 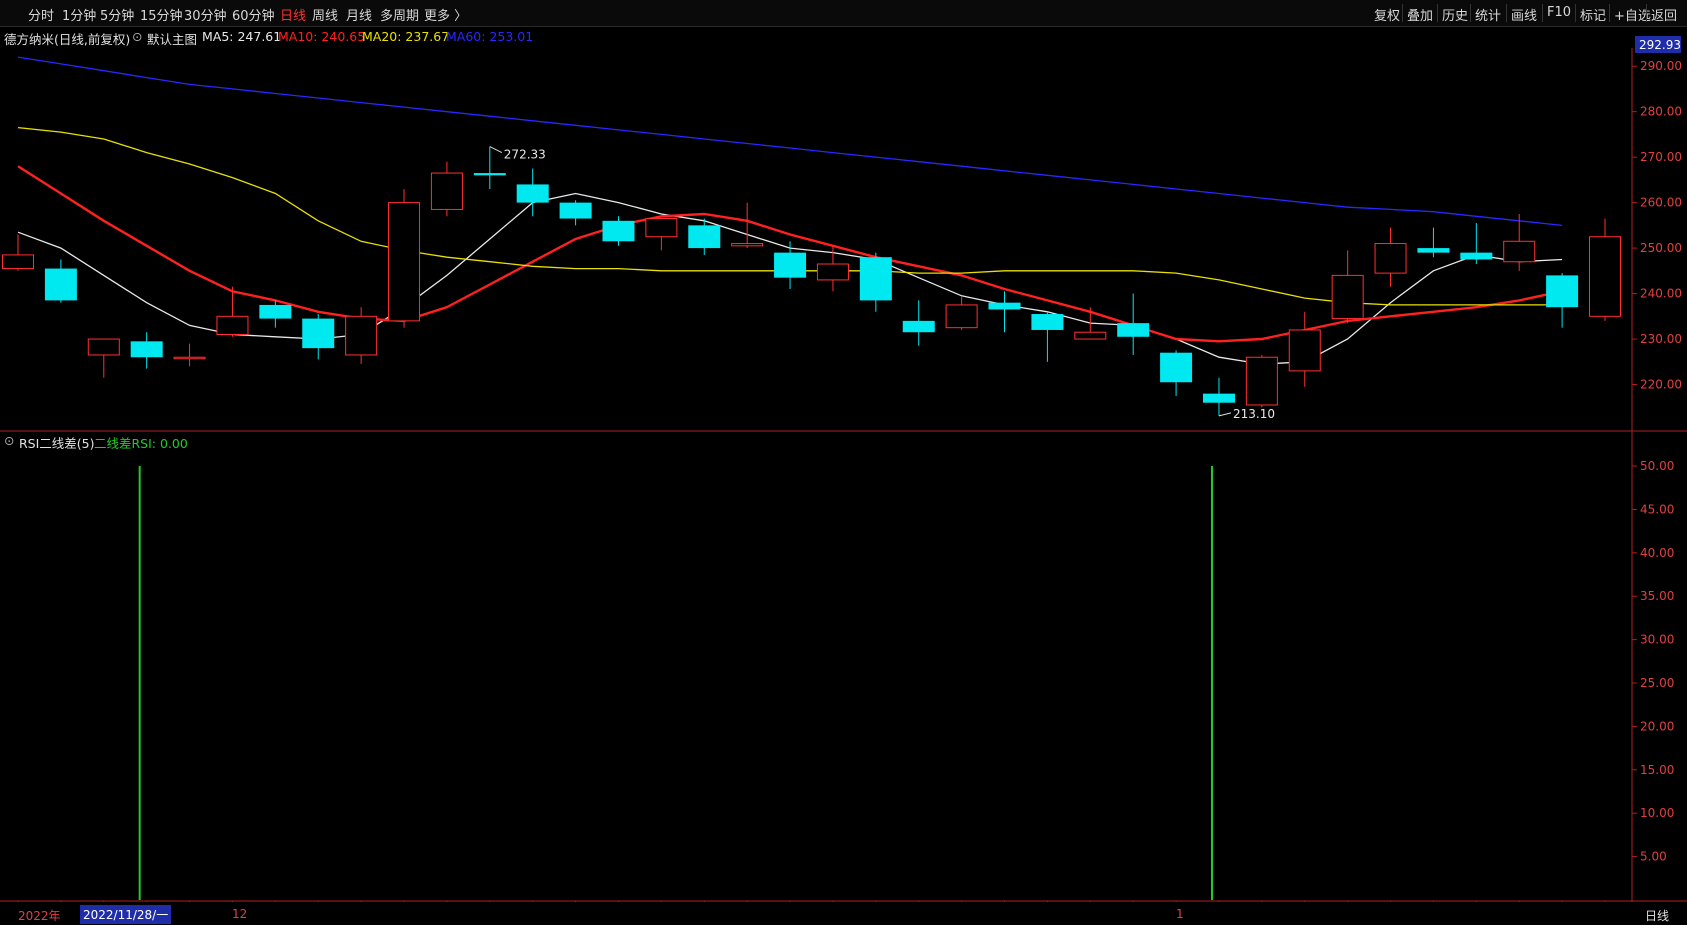 What do you see at coordinates (1661, 294) in the screenshot?
I see `price-tick-label: 240.00` at bounding box center [1661, 294].